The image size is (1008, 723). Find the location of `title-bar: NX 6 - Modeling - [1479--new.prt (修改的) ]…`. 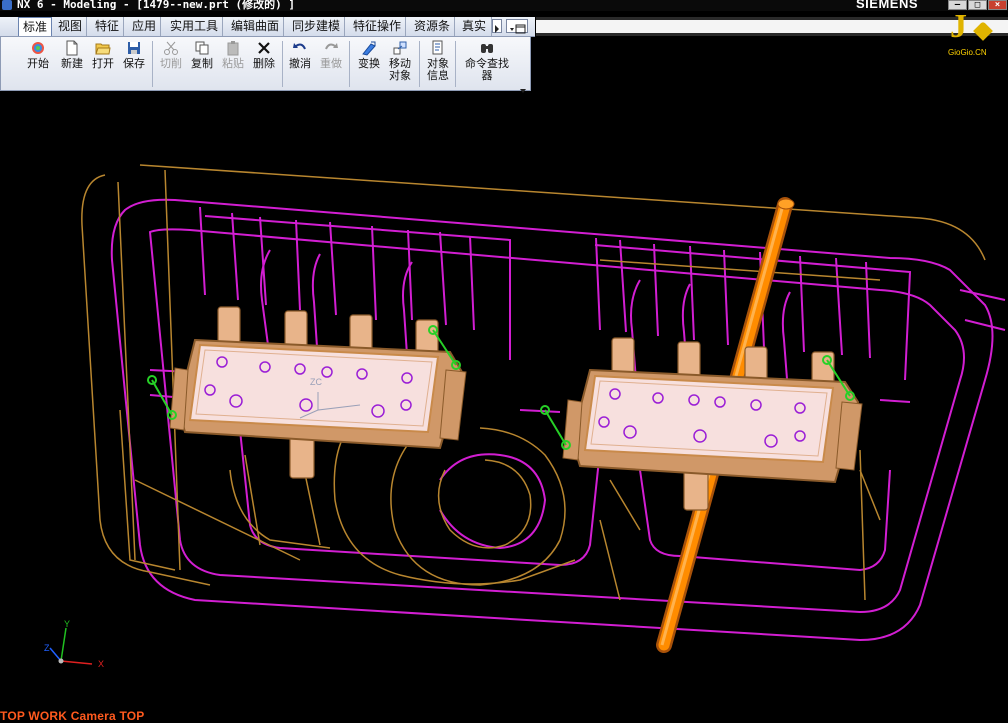

title-bar: NX 6 - Modeling - [1479--new.prt (修改的) ]… is located at coordinates (504, 5).